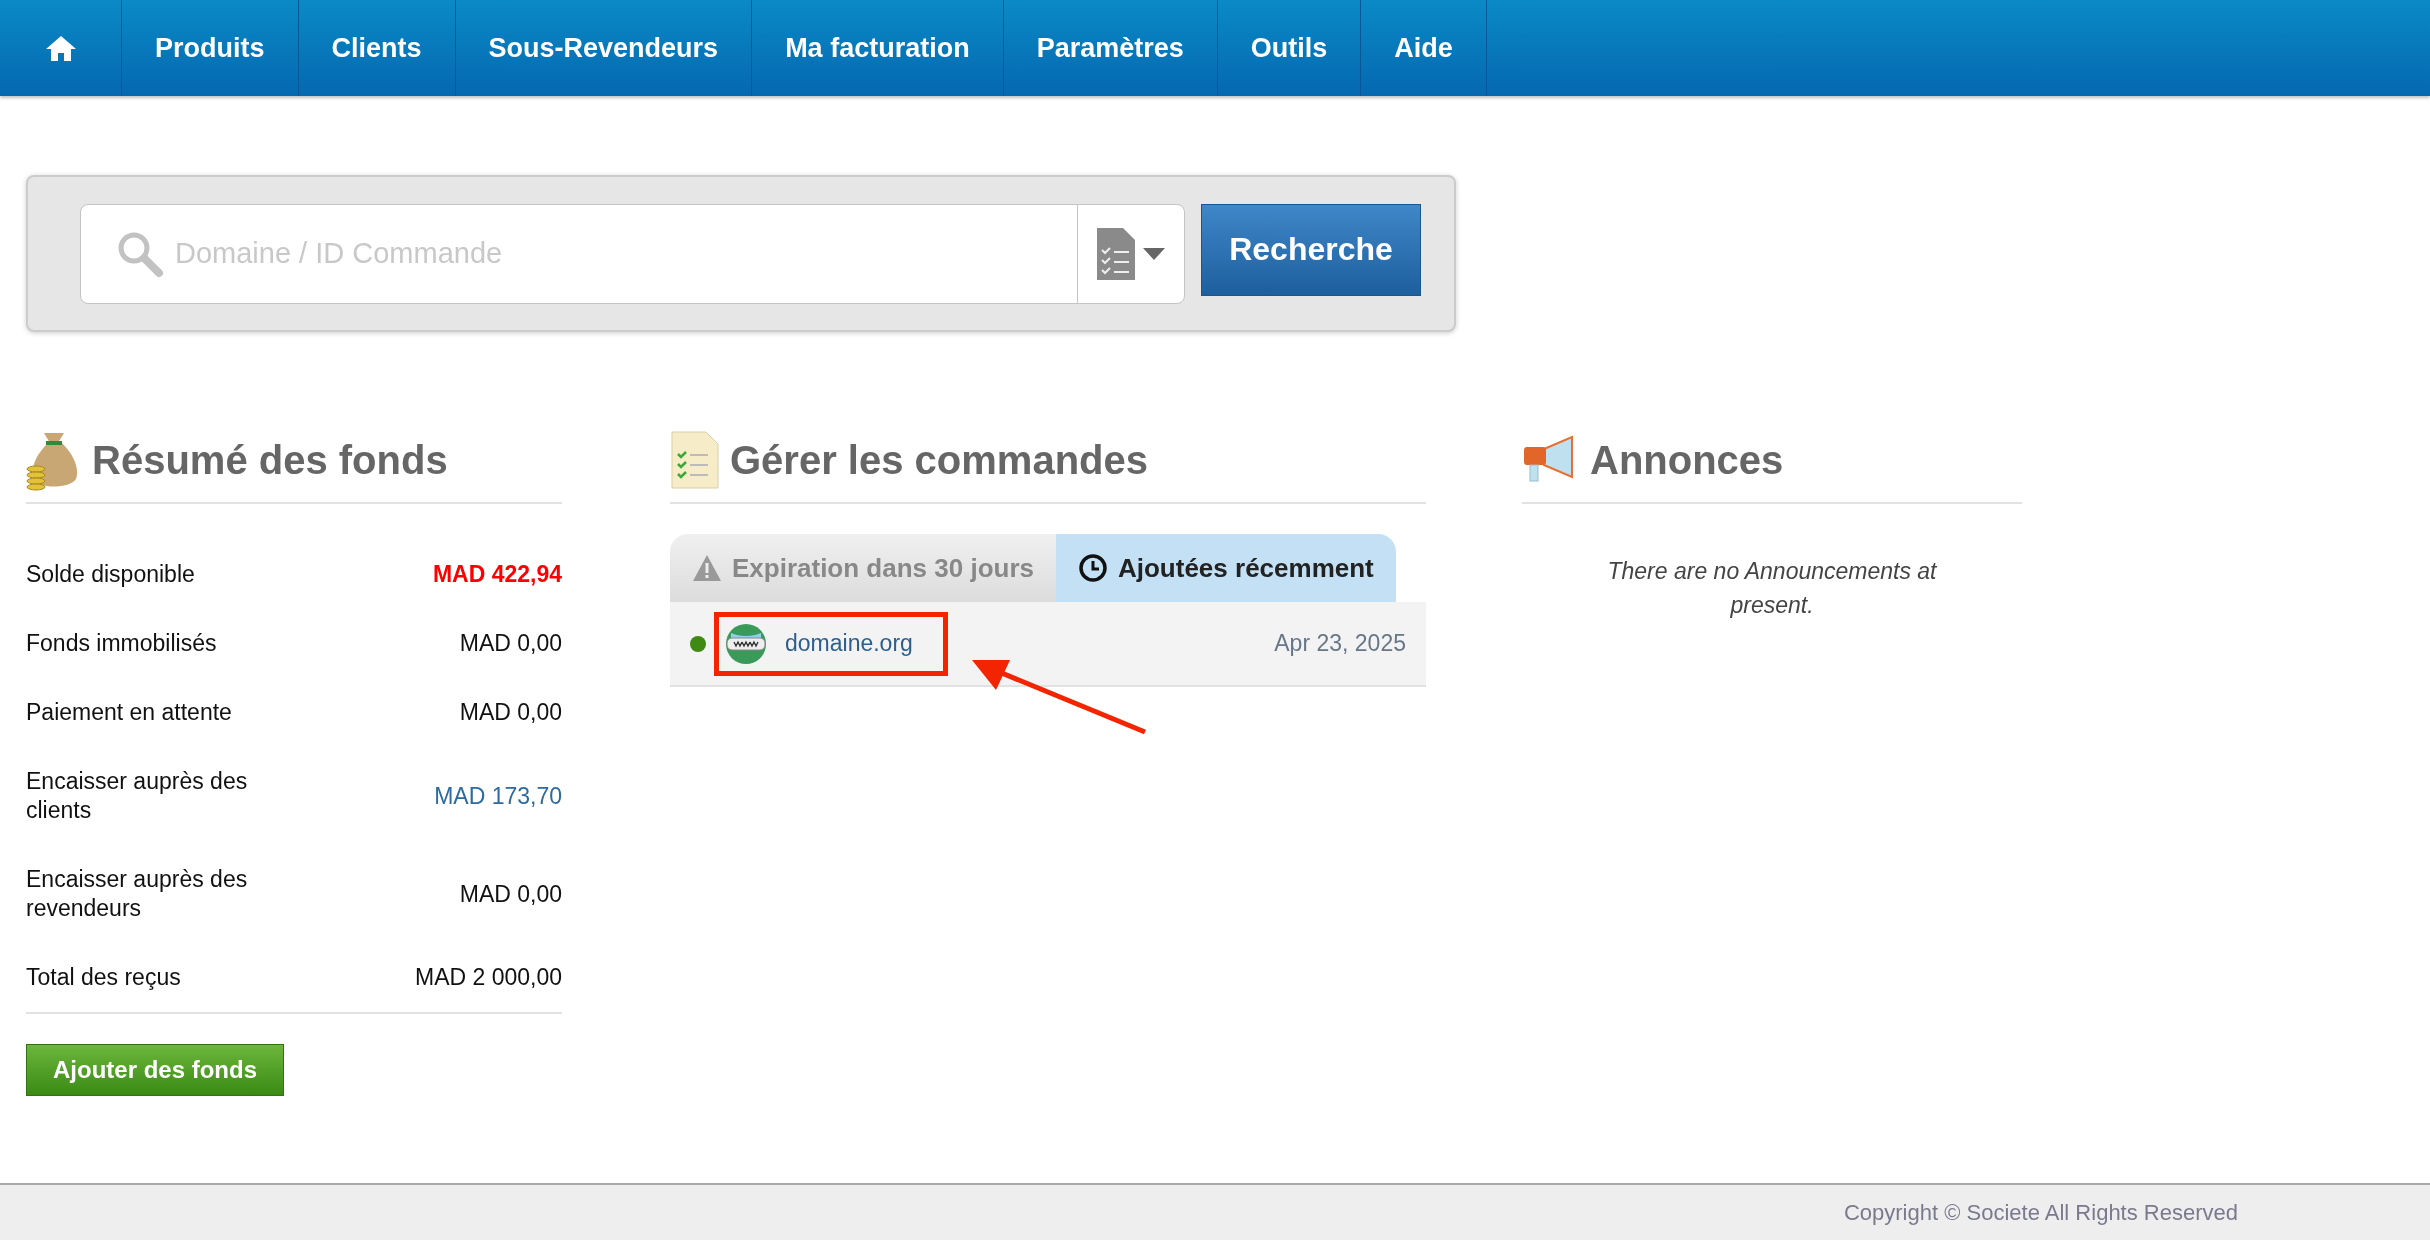  Describe the element at coordinates (1116, 253) in the screenshot. I see `document-list-icon` at that location.